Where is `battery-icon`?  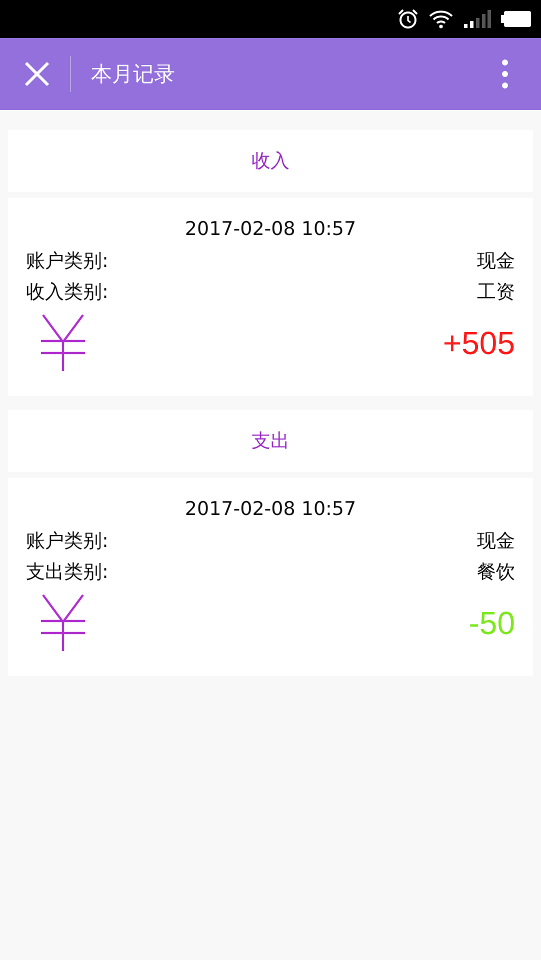 battery-icon is located at coordinates (516, 19).